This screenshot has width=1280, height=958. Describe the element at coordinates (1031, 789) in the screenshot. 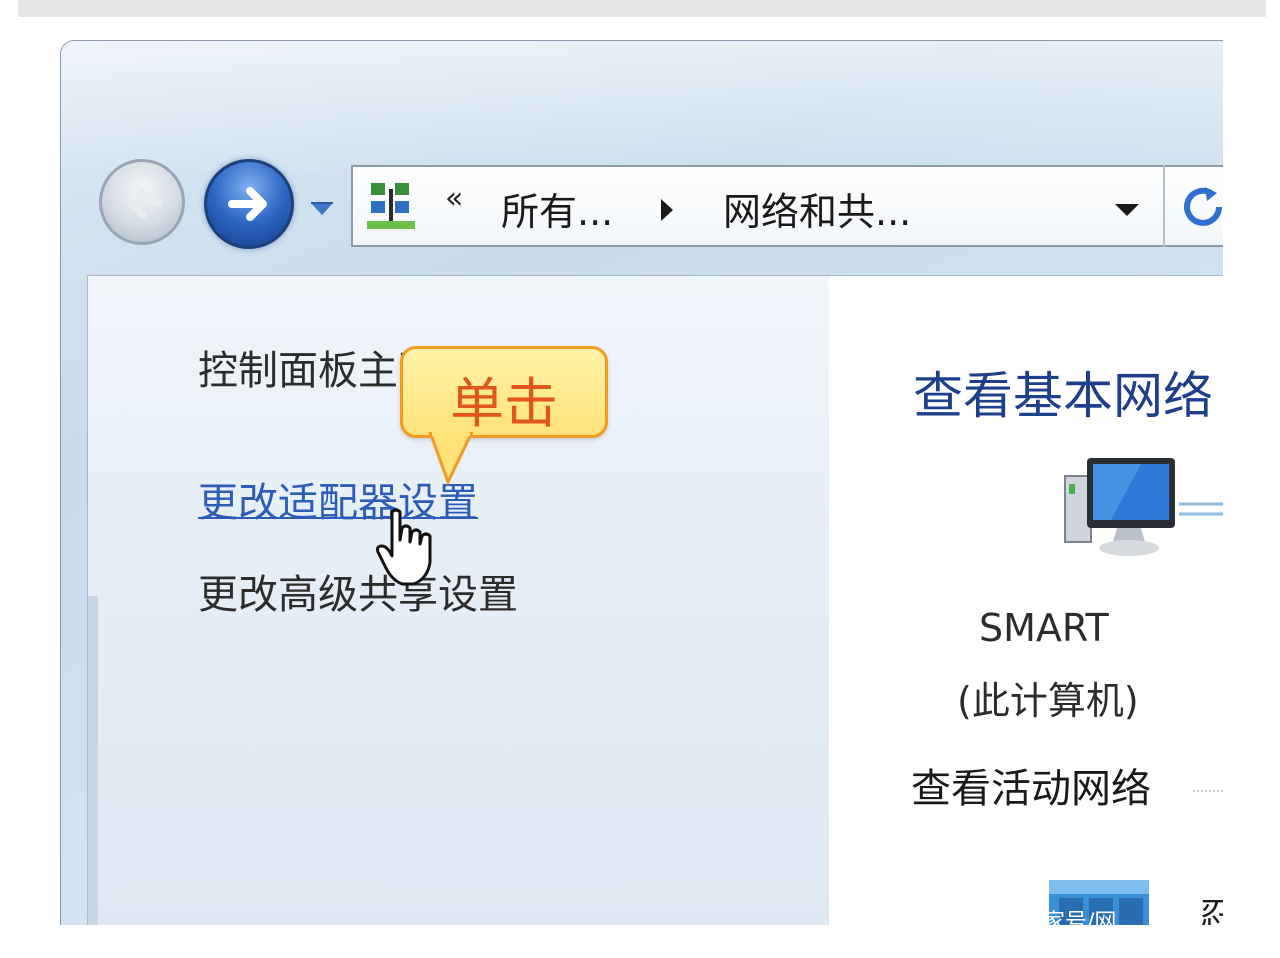

I see `active-networks-heading: 查看活动网络` at that location.